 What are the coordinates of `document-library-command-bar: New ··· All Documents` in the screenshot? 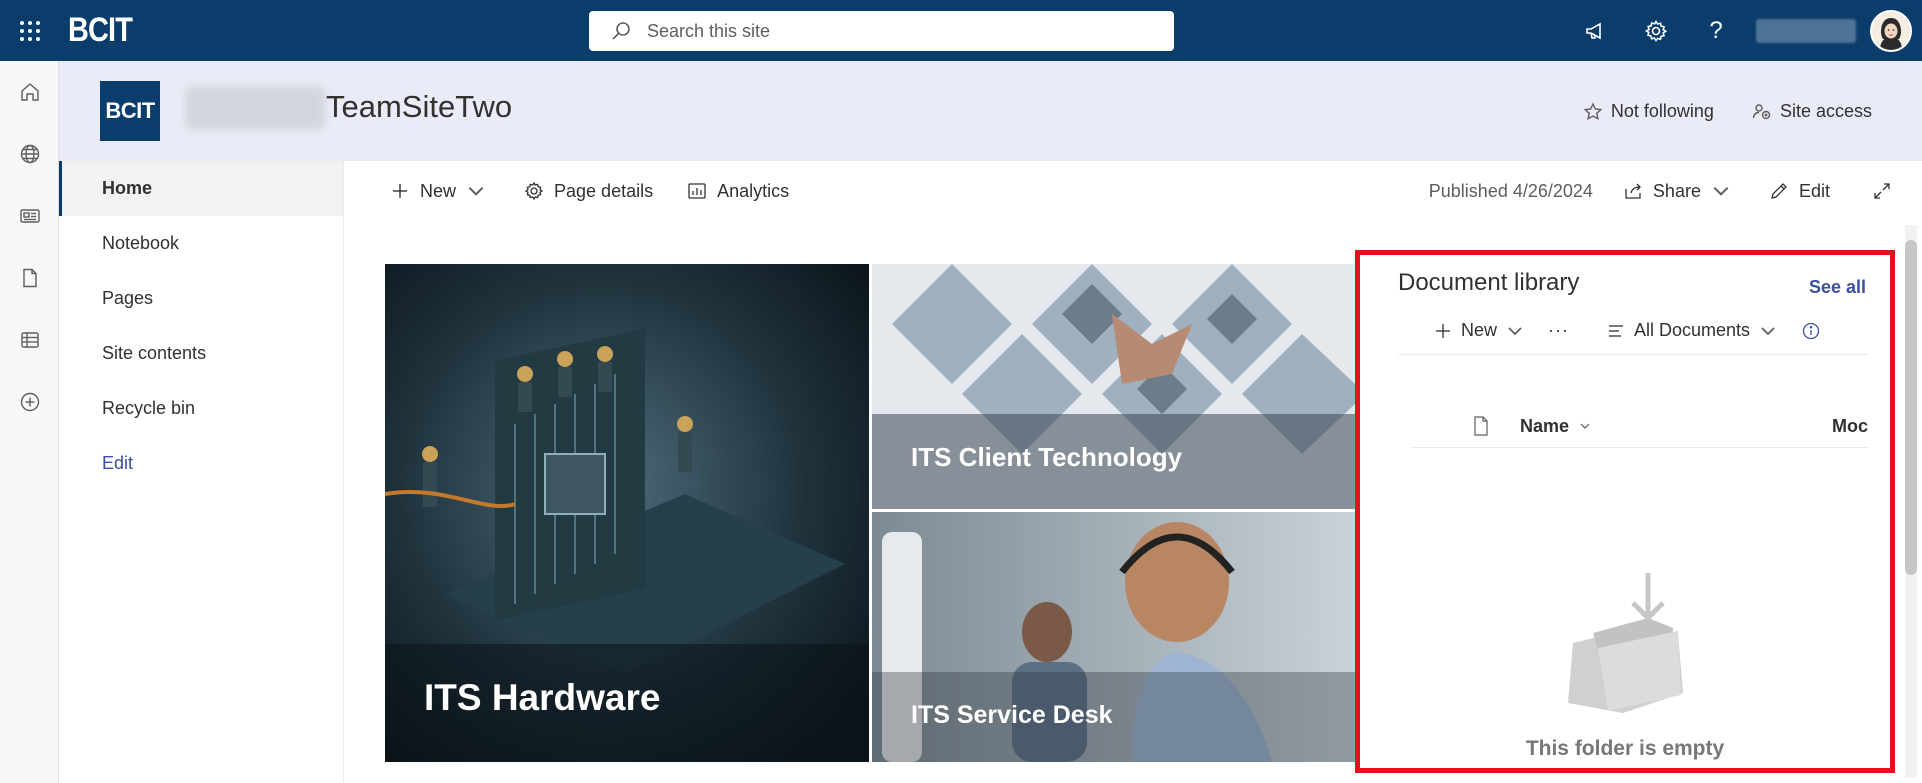 It's located at (1633, 331).